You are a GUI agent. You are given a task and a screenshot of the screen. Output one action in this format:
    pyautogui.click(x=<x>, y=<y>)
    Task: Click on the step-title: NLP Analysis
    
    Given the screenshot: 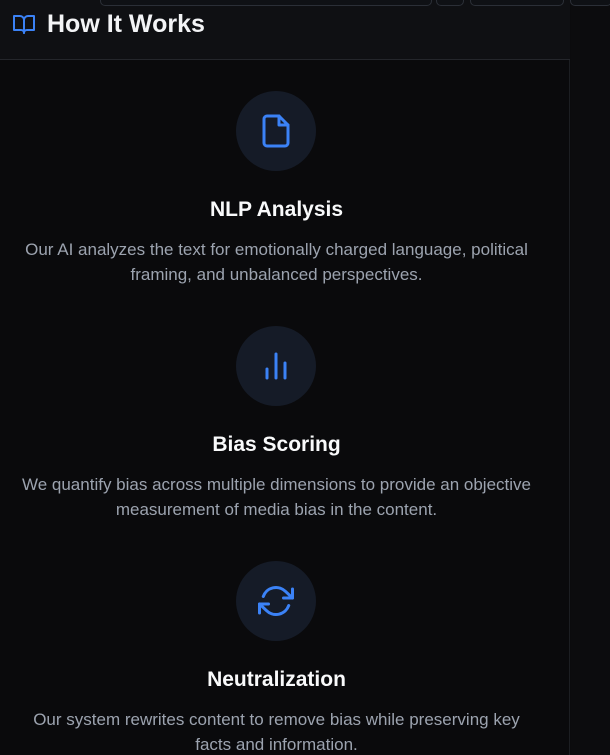 What is the action you would take?
    pyautogui.click(x=276, y=209)
    